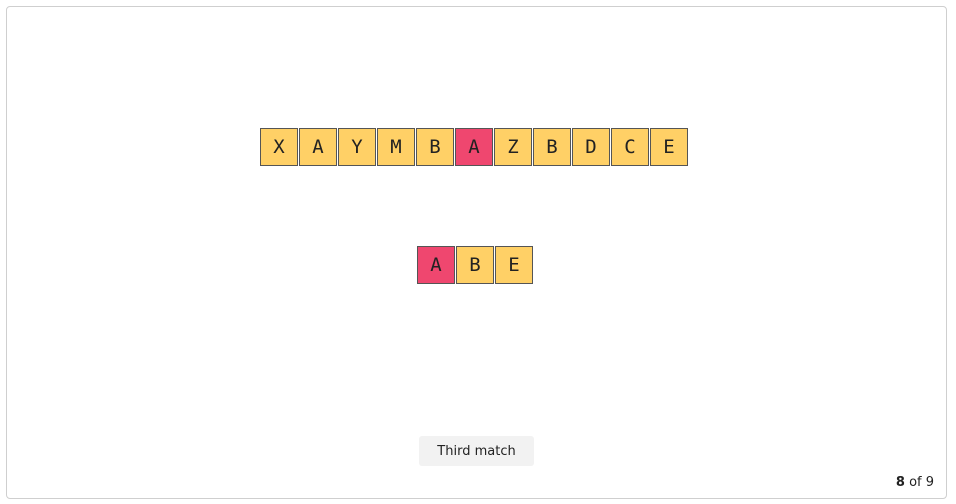 Image resolution: width=956 pixels, height=504 pixels. Describe the element at coordinates (630, 147) in the screenshot. I see `text-cell: C` at that location.